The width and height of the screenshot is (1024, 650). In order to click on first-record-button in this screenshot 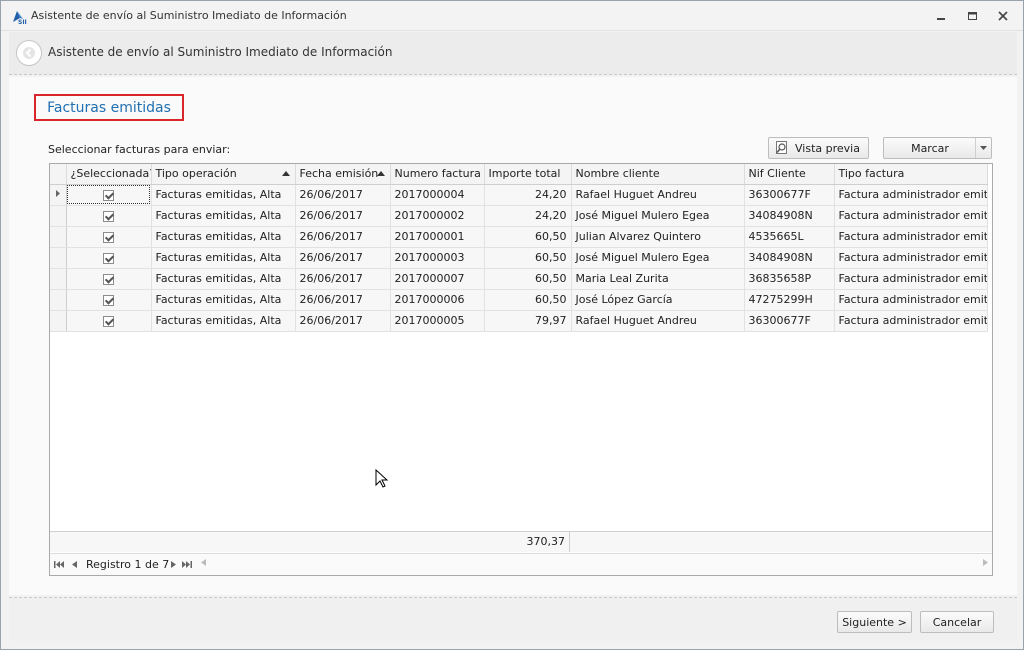, I will do `click(59, 564)`.